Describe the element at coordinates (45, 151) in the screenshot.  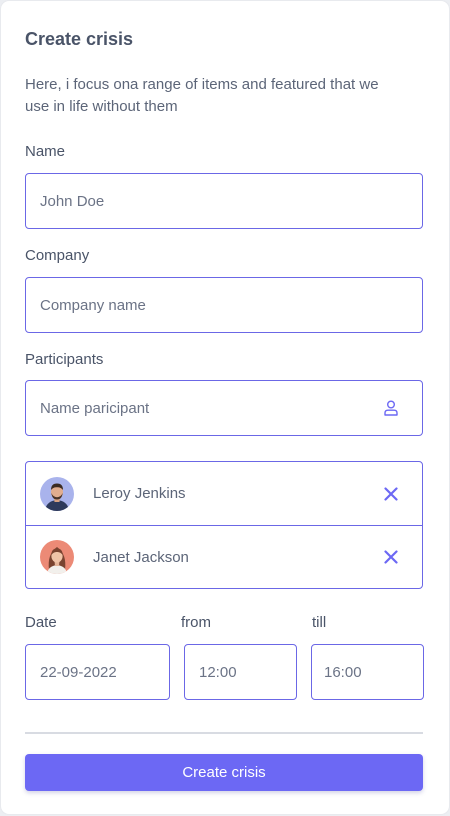
I see `name-label: Name` at that location.